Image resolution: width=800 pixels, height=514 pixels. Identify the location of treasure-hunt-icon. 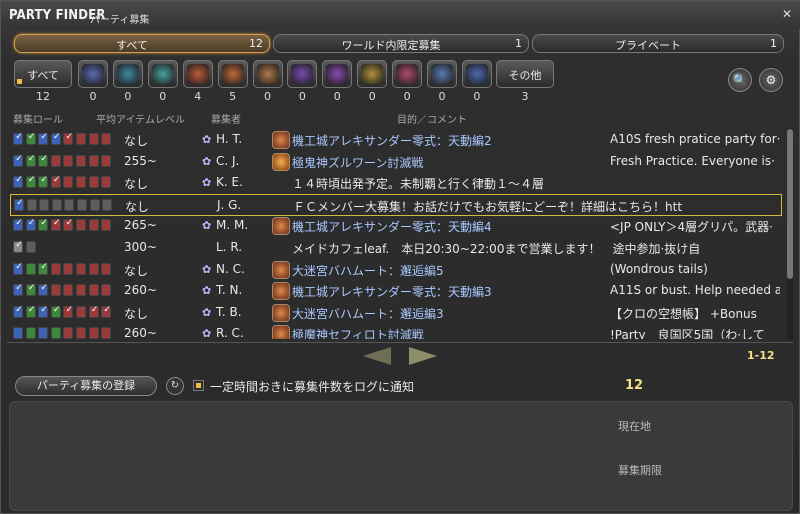
(372, 74).